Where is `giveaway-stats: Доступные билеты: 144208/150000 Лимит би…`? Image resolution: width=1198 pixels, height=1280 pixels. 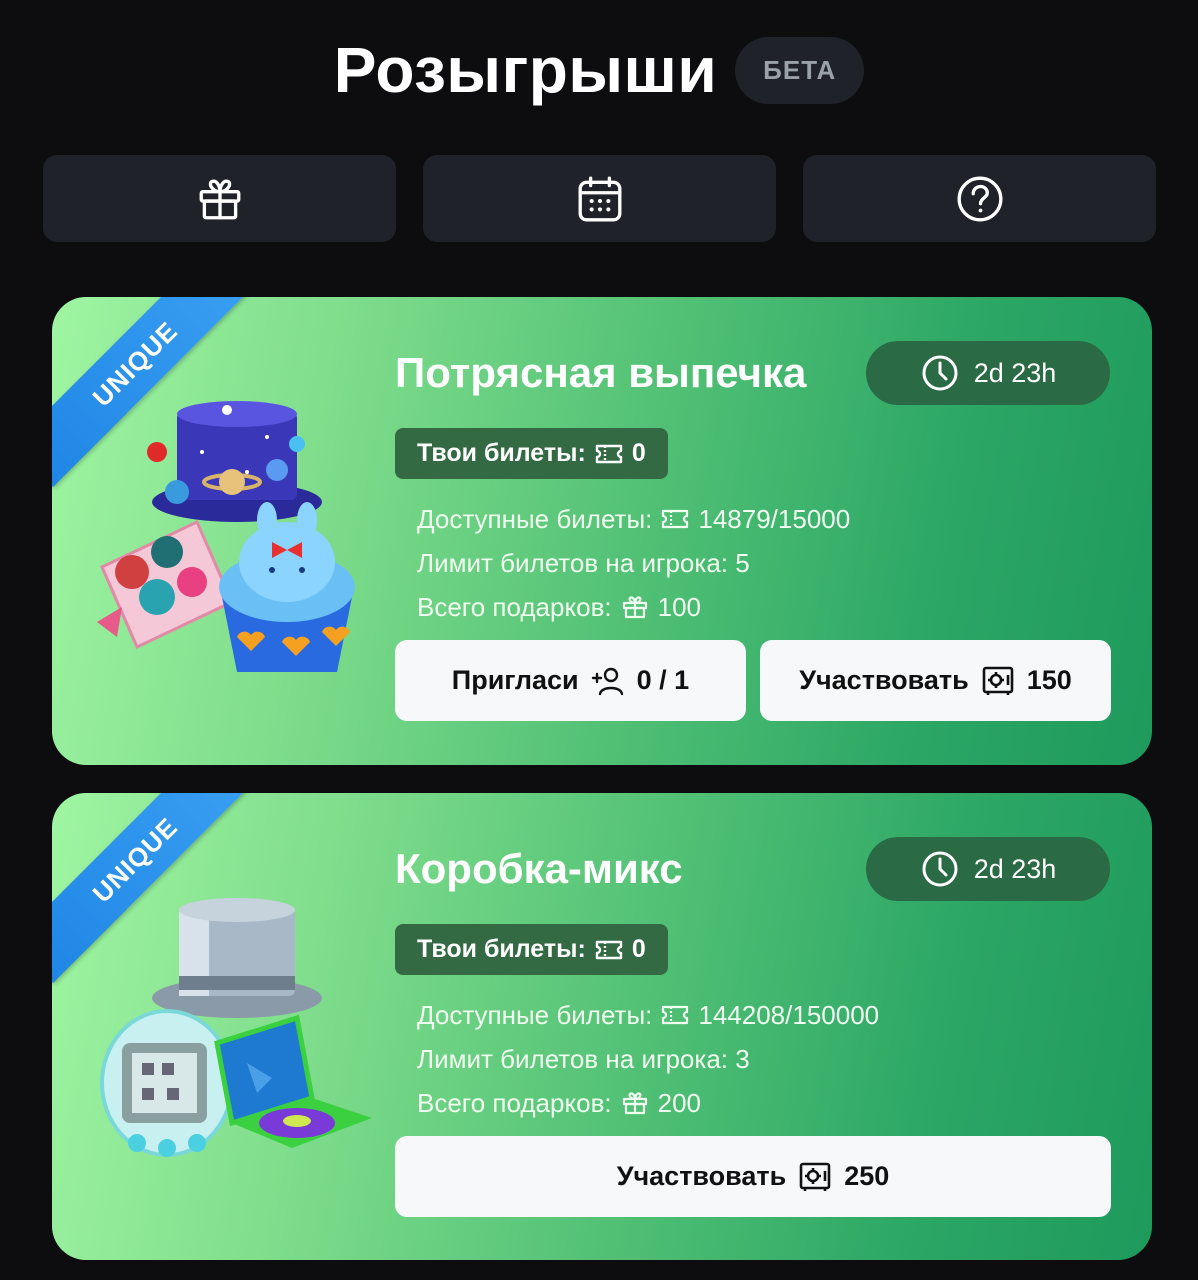 giveaway-stats: Доступные билеты: 144208/150000 Лимит би… is located at coordinates (648, 1059).